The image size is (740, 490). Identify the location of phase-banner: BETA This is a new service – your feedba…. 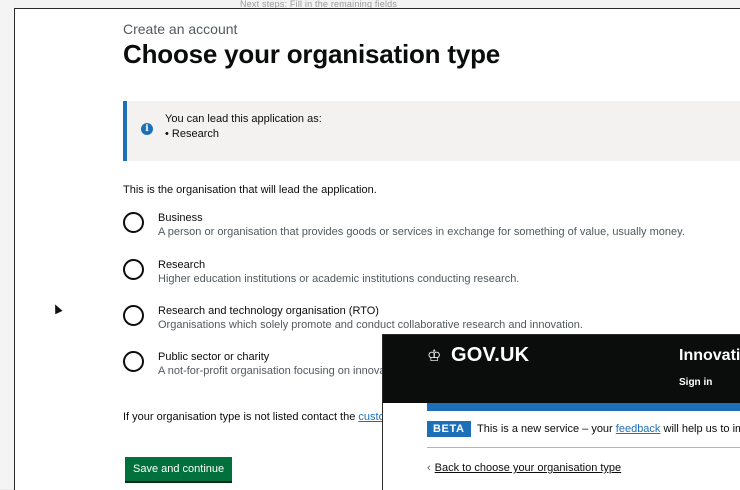
(583, 434).